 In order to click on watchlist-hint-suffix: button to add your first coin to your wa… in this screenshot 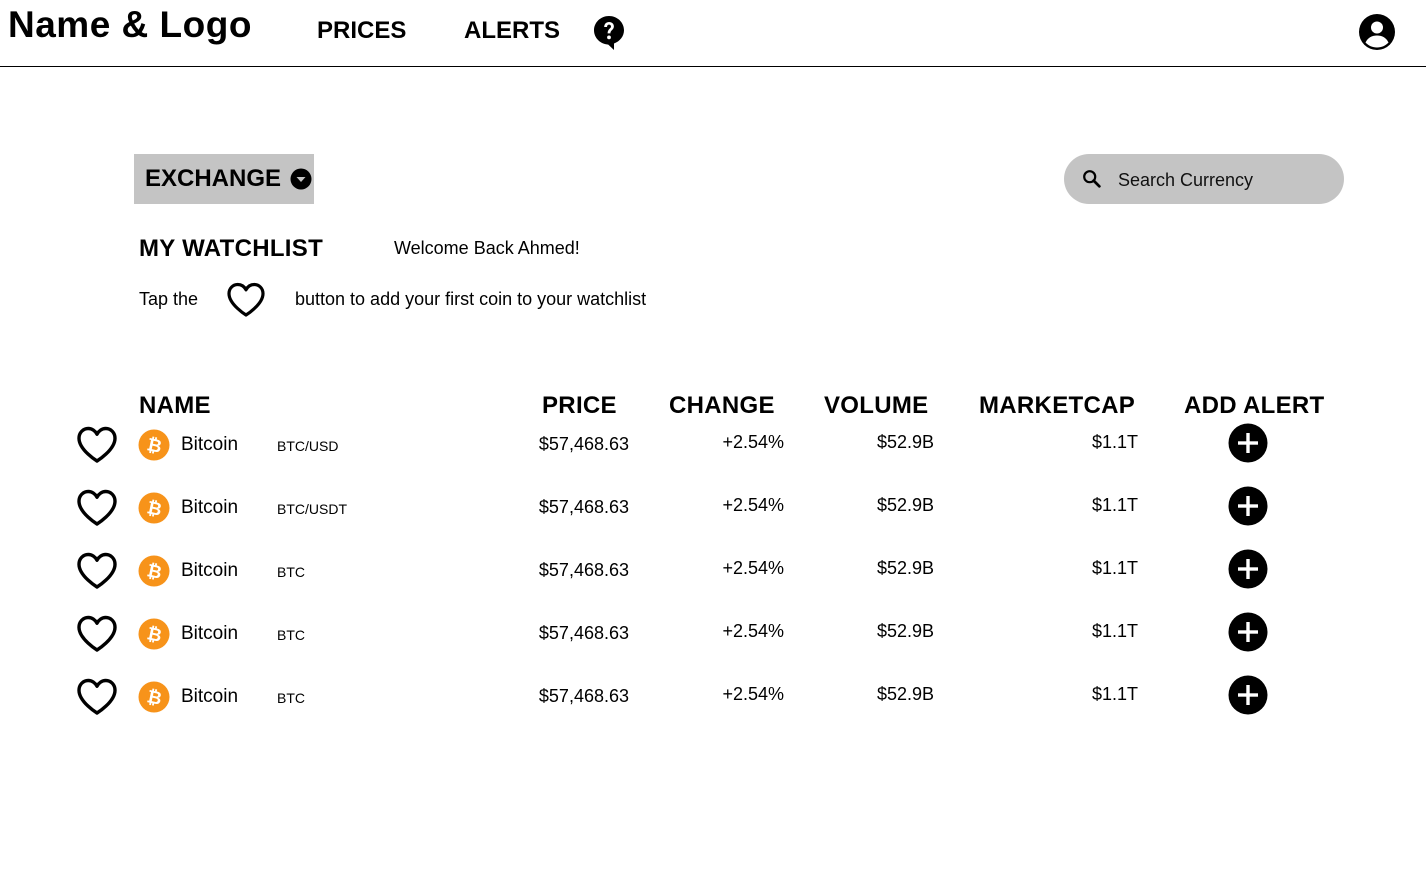, I will do `click(471, 299)`.